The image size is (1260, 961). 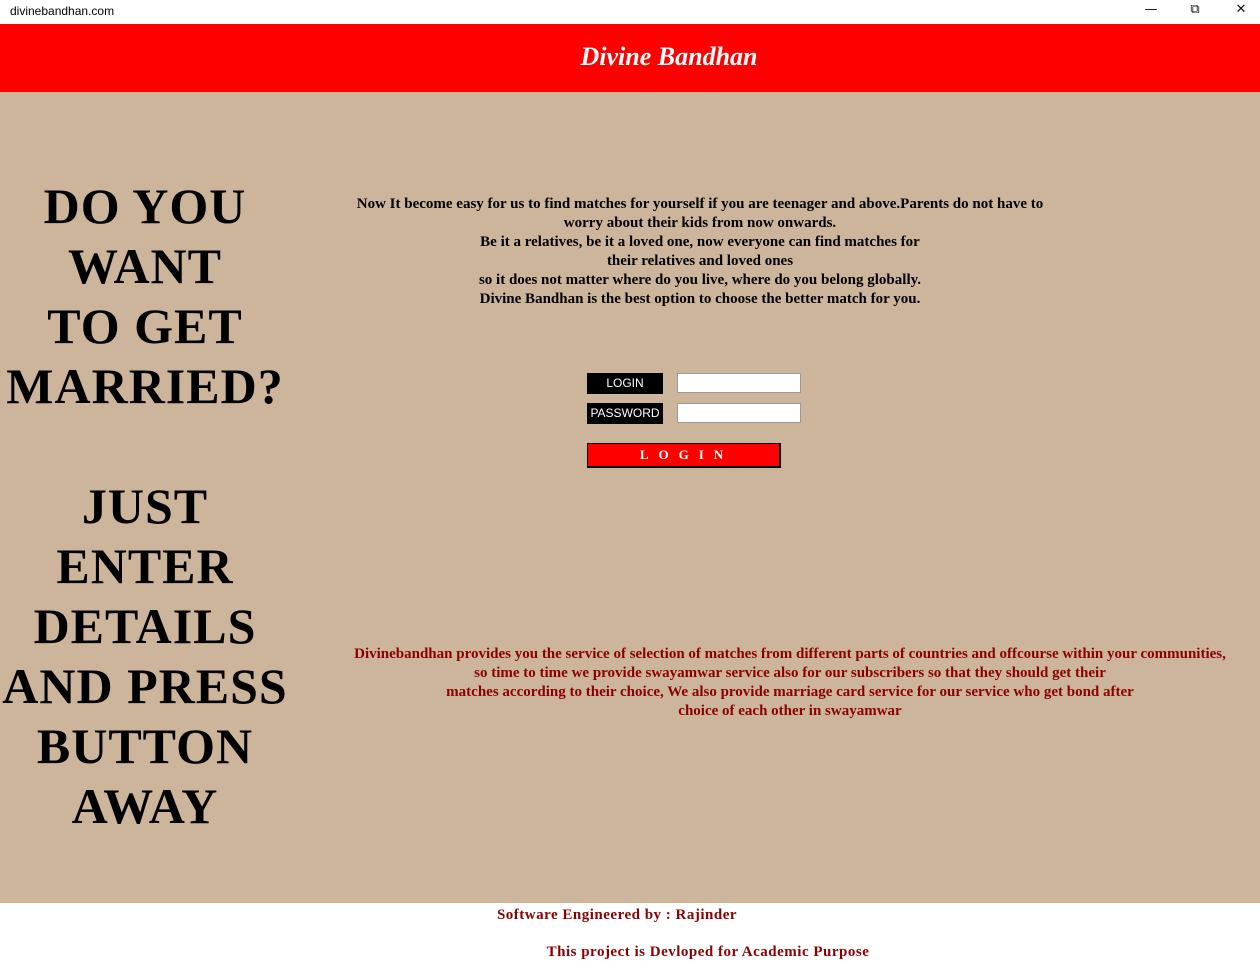 What do you see at coordinates (145, 806) in the screenshot?
I see `promo-line: AWAY` at bounding box center [145, 806].